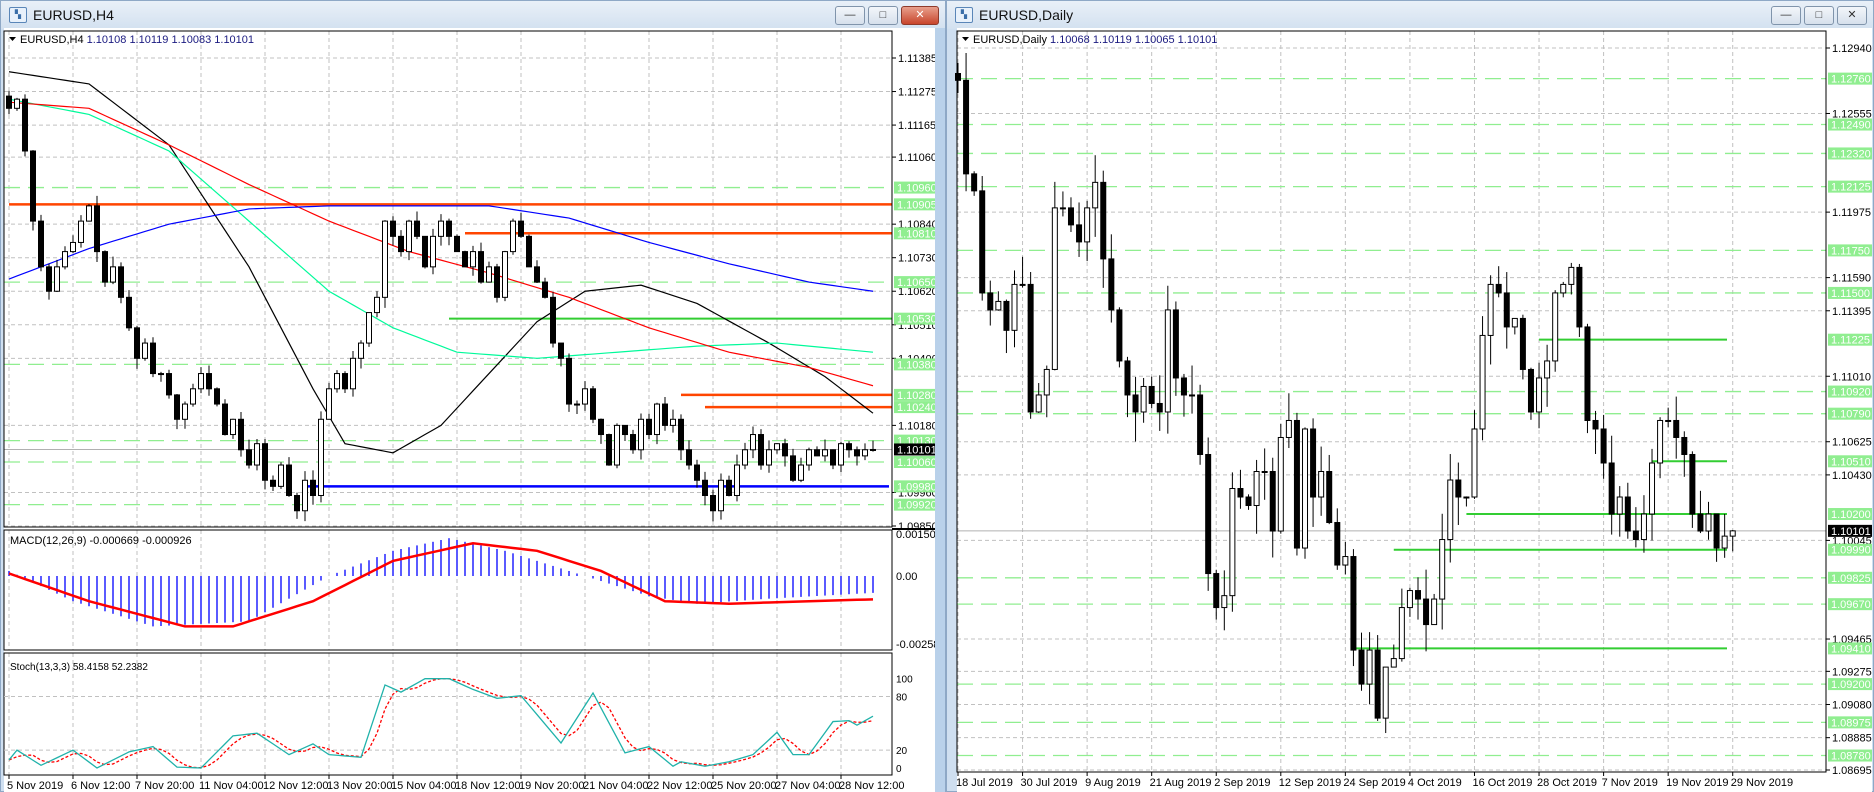 The image size is (1874, 792). I want to click on level-price-label: 1.10380, so click(917, 365).